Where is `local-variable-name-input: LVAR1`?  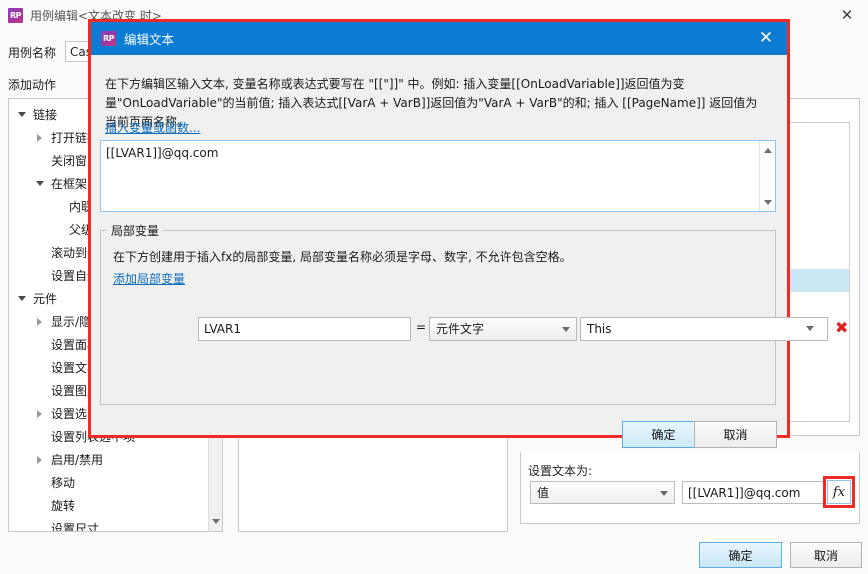 local-variable-name-input: LVAR1 is located at coordinates (304, 329).